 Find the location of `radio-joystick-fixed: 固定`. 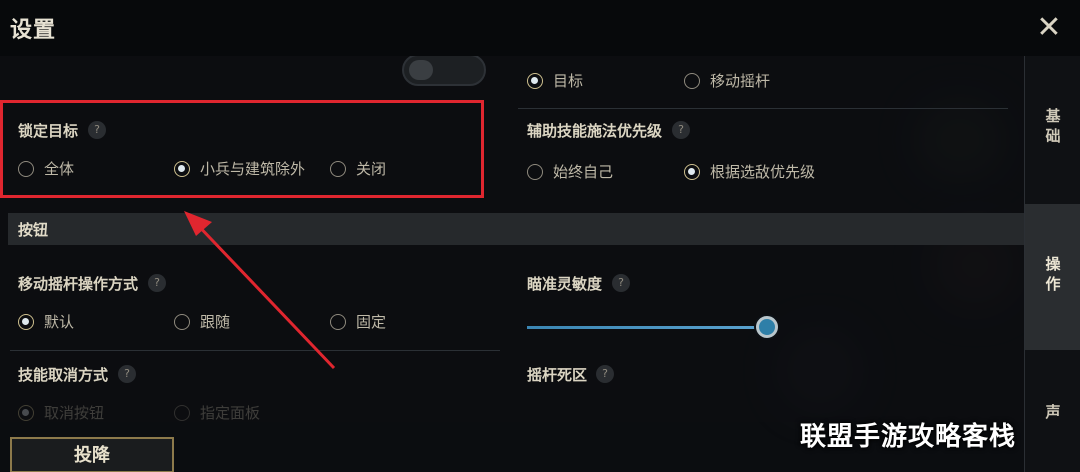

radio-joystick-fixed: 固定 is located at coordinates (358, 321).